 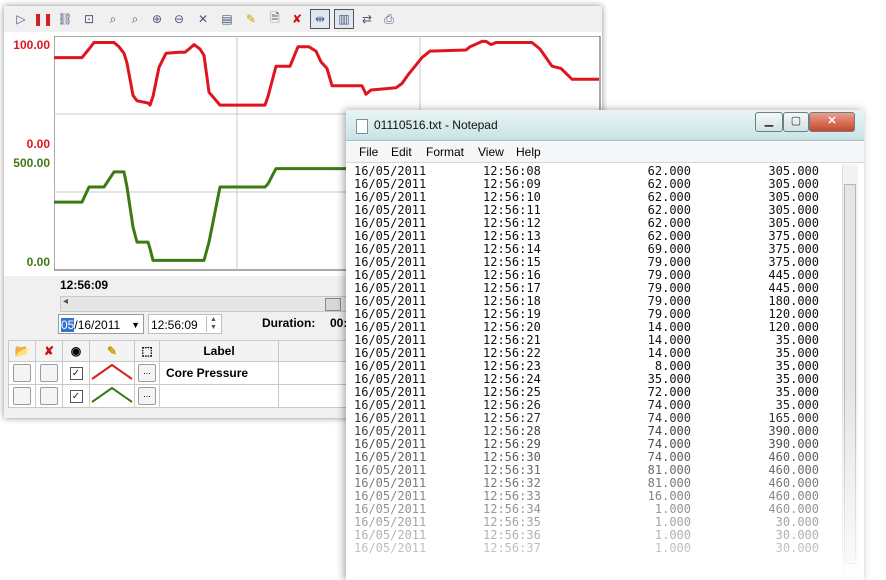 I want to click on delete-icon: ✘, so click(x=297, y=19).